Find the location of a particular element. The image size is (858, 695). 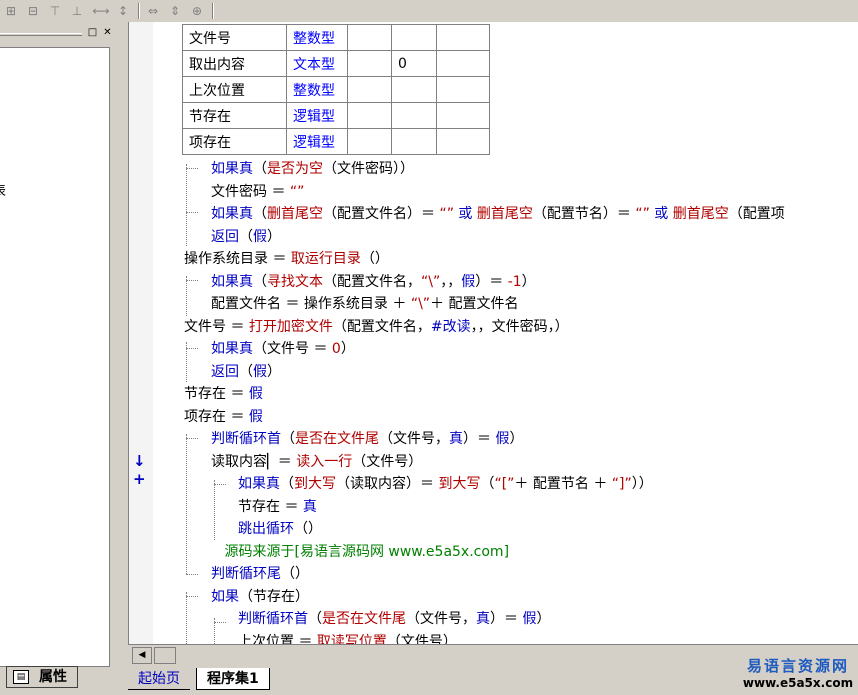

breakpoint-marks: ↓ + is located at coordinates (143, 470).